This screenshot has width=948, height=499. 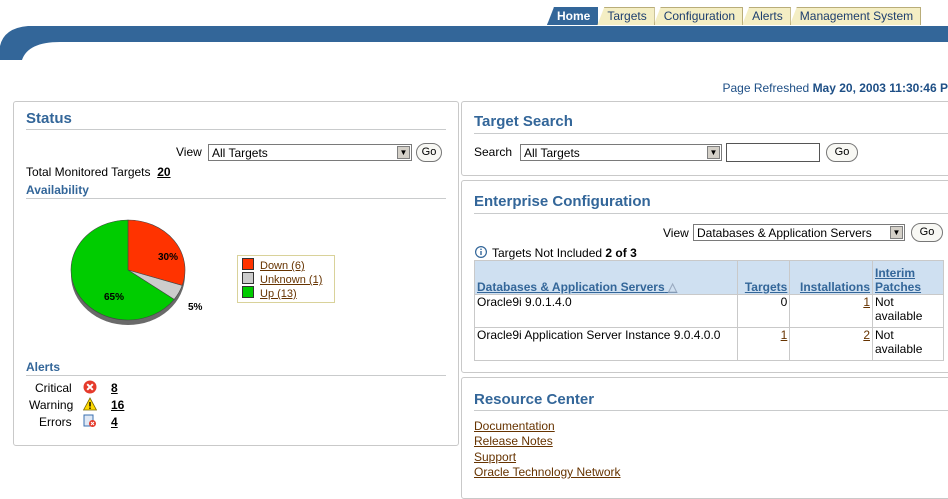 I want to click on legend-swatch-down, so click(x=248, y=264).